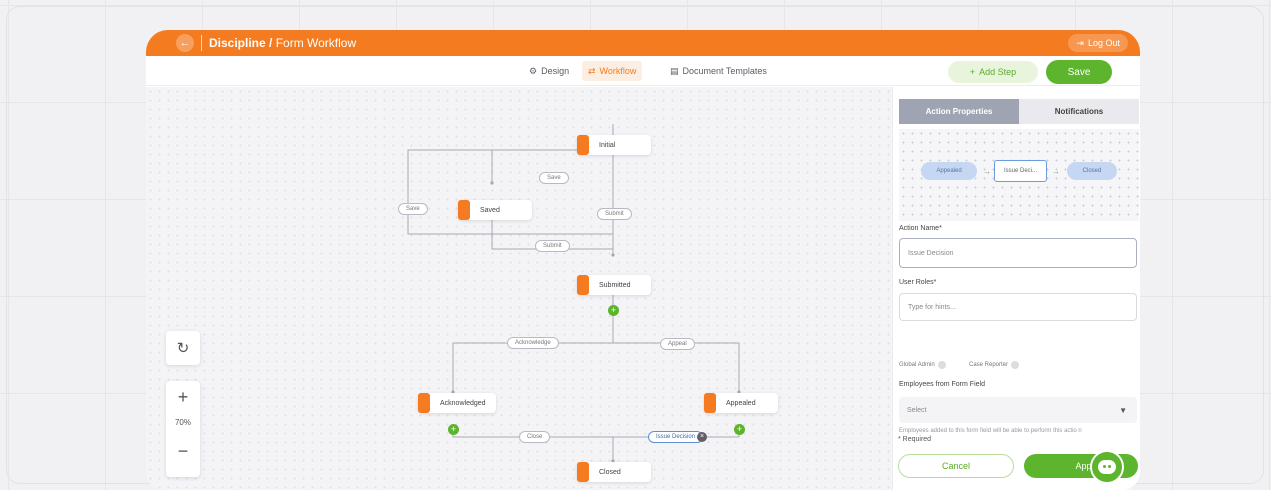 Image resolution: width=1271 pixels, height=490 pixels. I want to click on remove-edge-icon: ×, so click(702, 437).